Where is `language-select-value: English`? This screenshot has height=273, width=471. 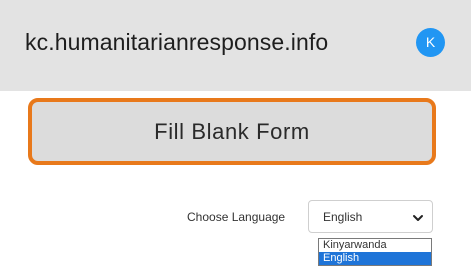
language-select-value: English is located at coordinates (343, 217).